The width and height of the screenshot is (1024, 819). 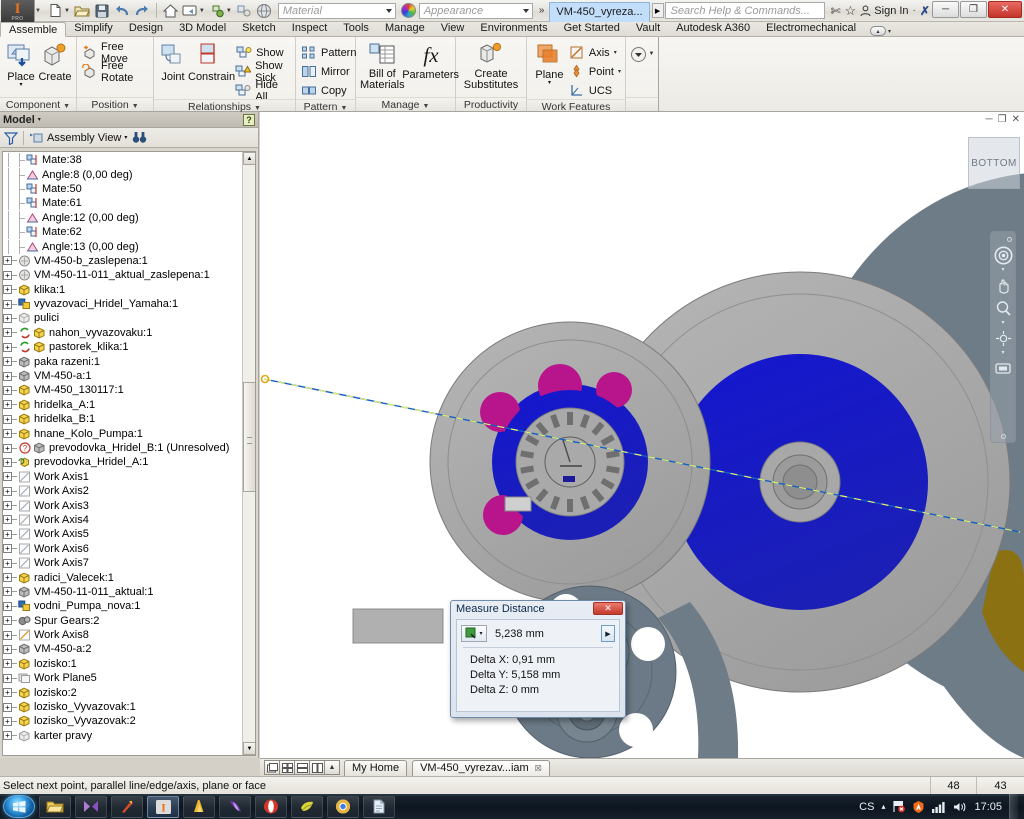 What do you see at coordinates (541, 10) in the screenshot?
I see `qat-overflow-icon: »` at bounding box center [541, 10].